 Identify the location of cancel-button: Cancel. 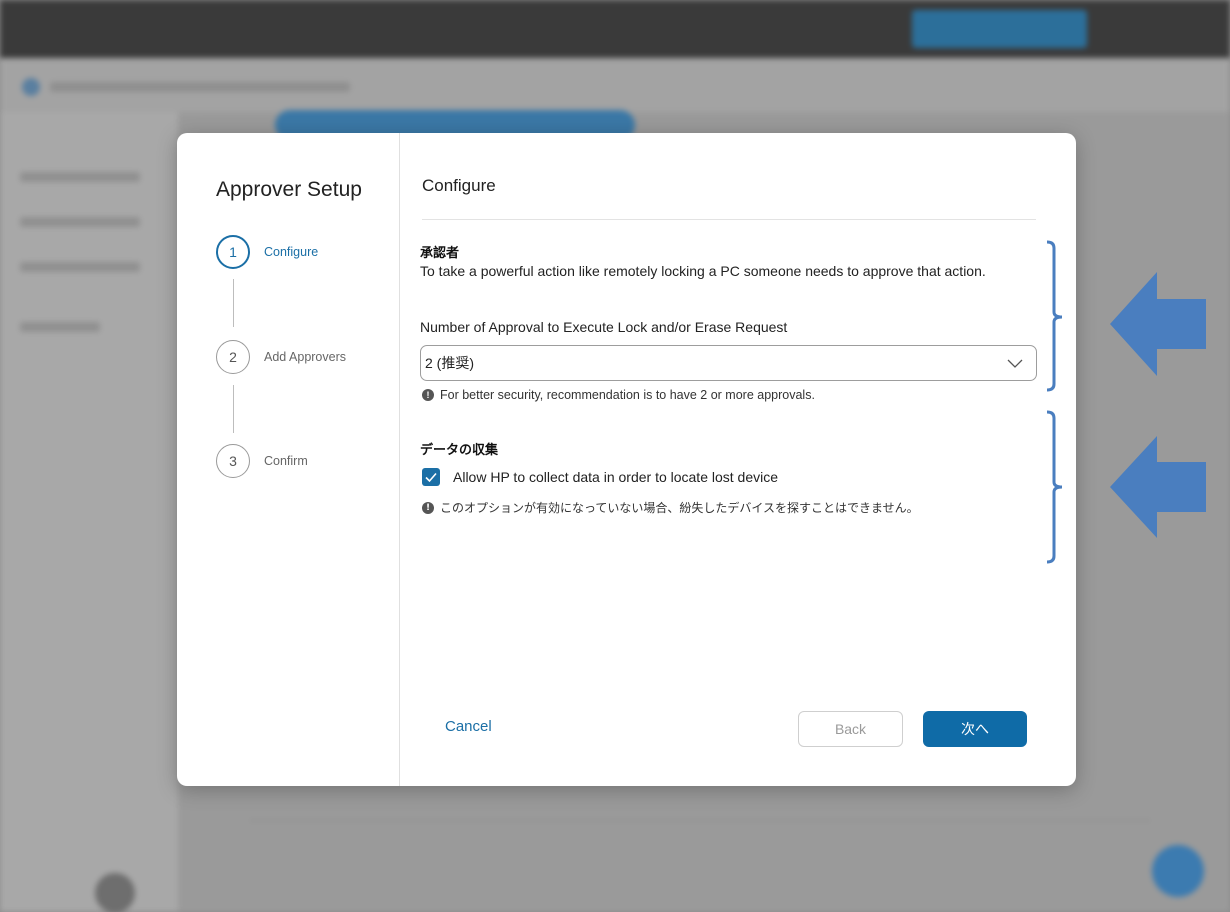
(468, 726).